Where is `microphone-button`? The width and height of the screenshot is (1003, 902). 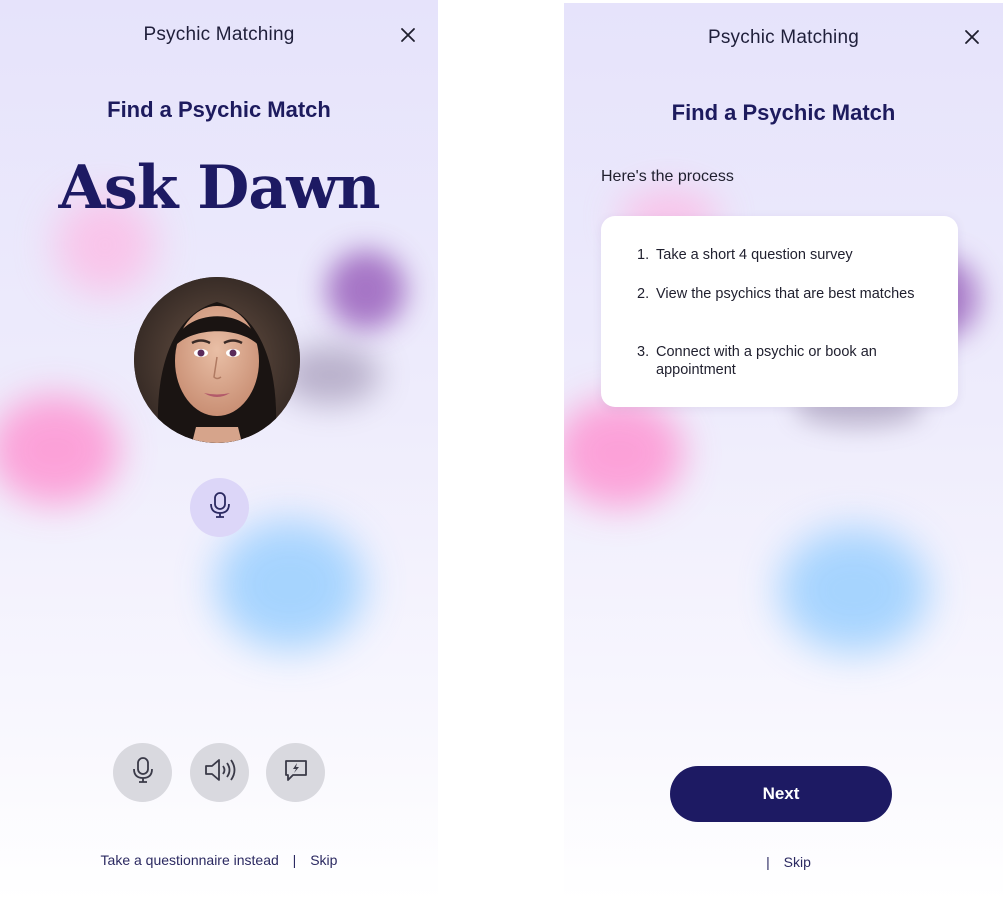
microphone-button is located at coordinates (142, 772).